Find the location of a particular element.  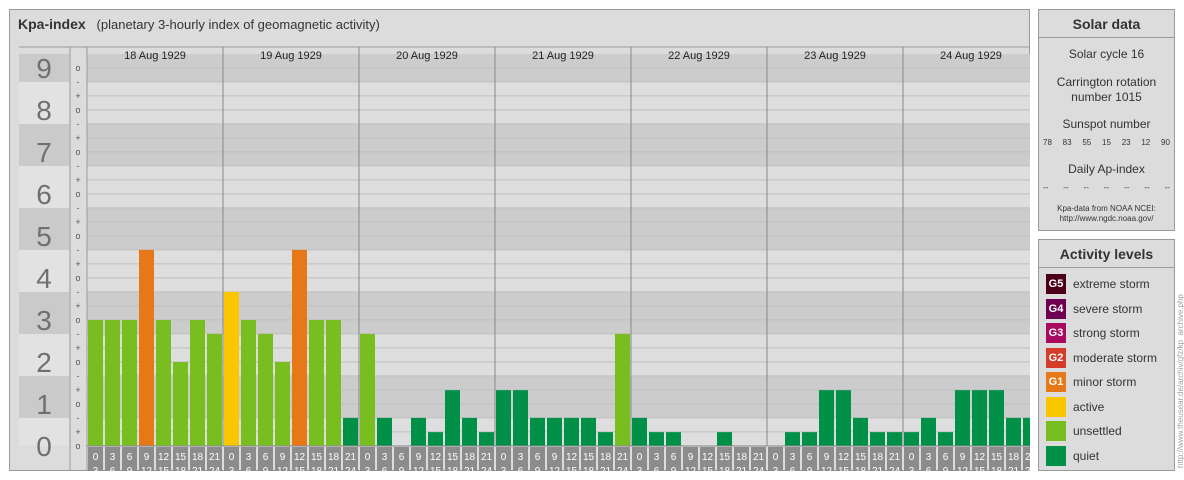

sunspot-value: 90 is located at coordinates (1165, 142).